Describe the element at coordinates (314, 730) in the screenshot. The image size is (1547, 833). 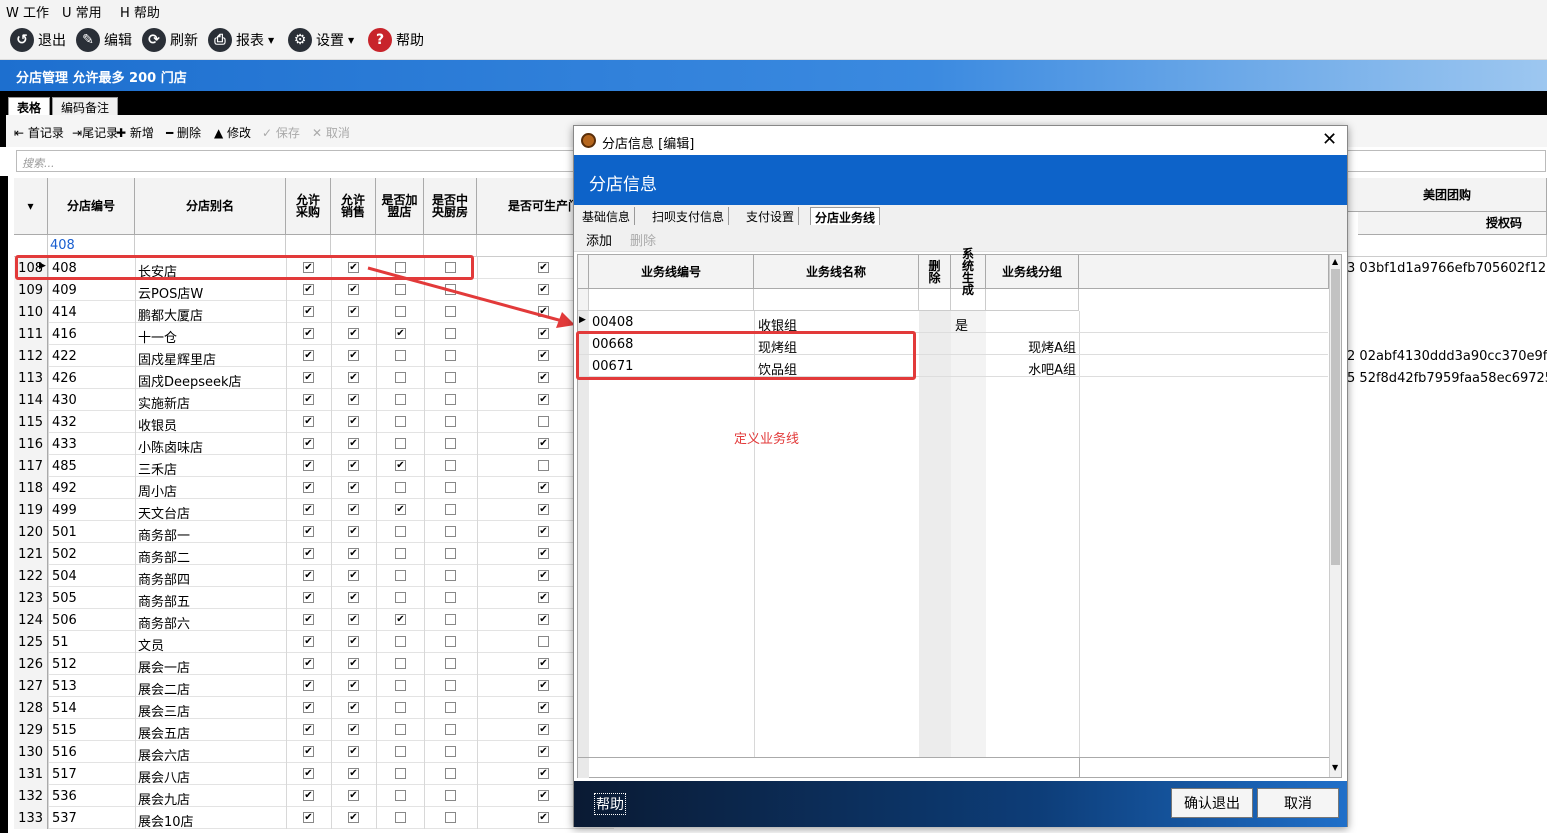
I see `table-row: 129 515 展会五店 ✔ ✔ ✔` at that location.